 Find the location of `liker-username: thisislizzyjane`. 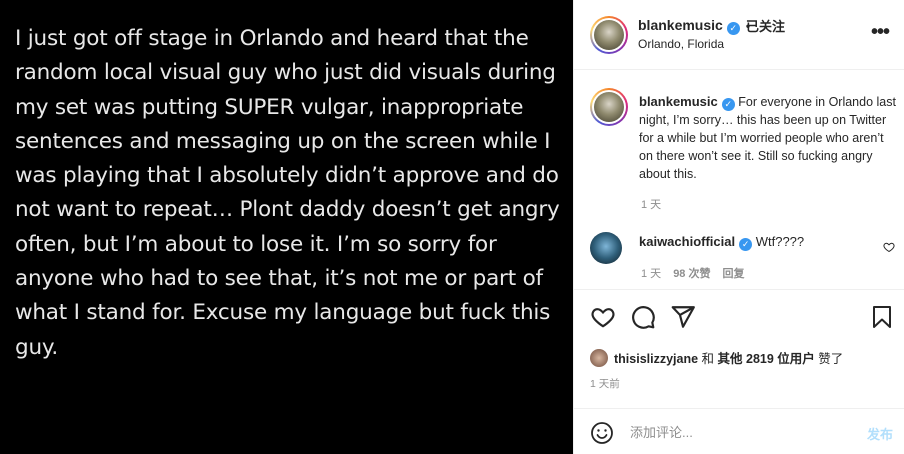

liker-username: thisislizzyjane is located at coordinates (656, 359).